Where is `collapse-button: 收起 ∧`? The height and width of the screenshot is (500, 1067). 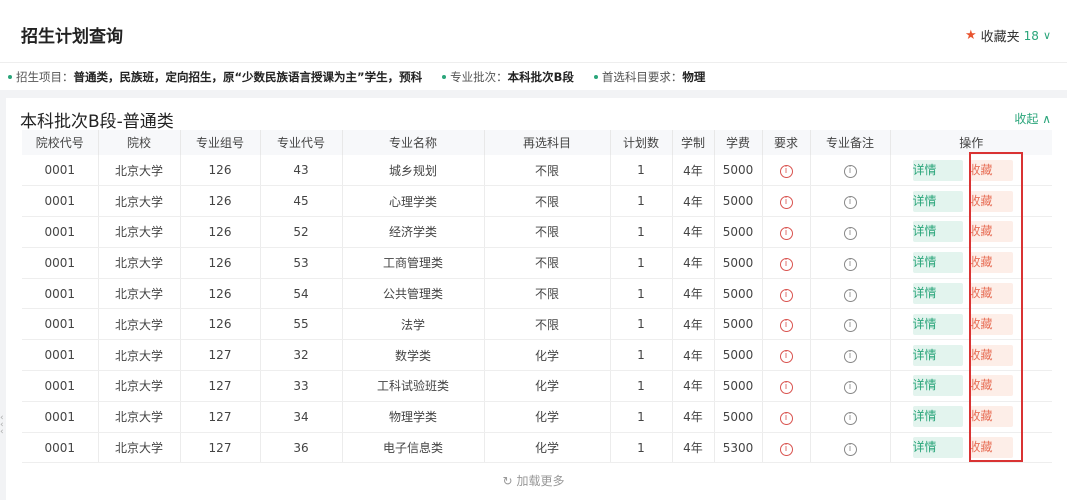
collapse-button: 收起 ∧ is located at coordinates (1032, 118).